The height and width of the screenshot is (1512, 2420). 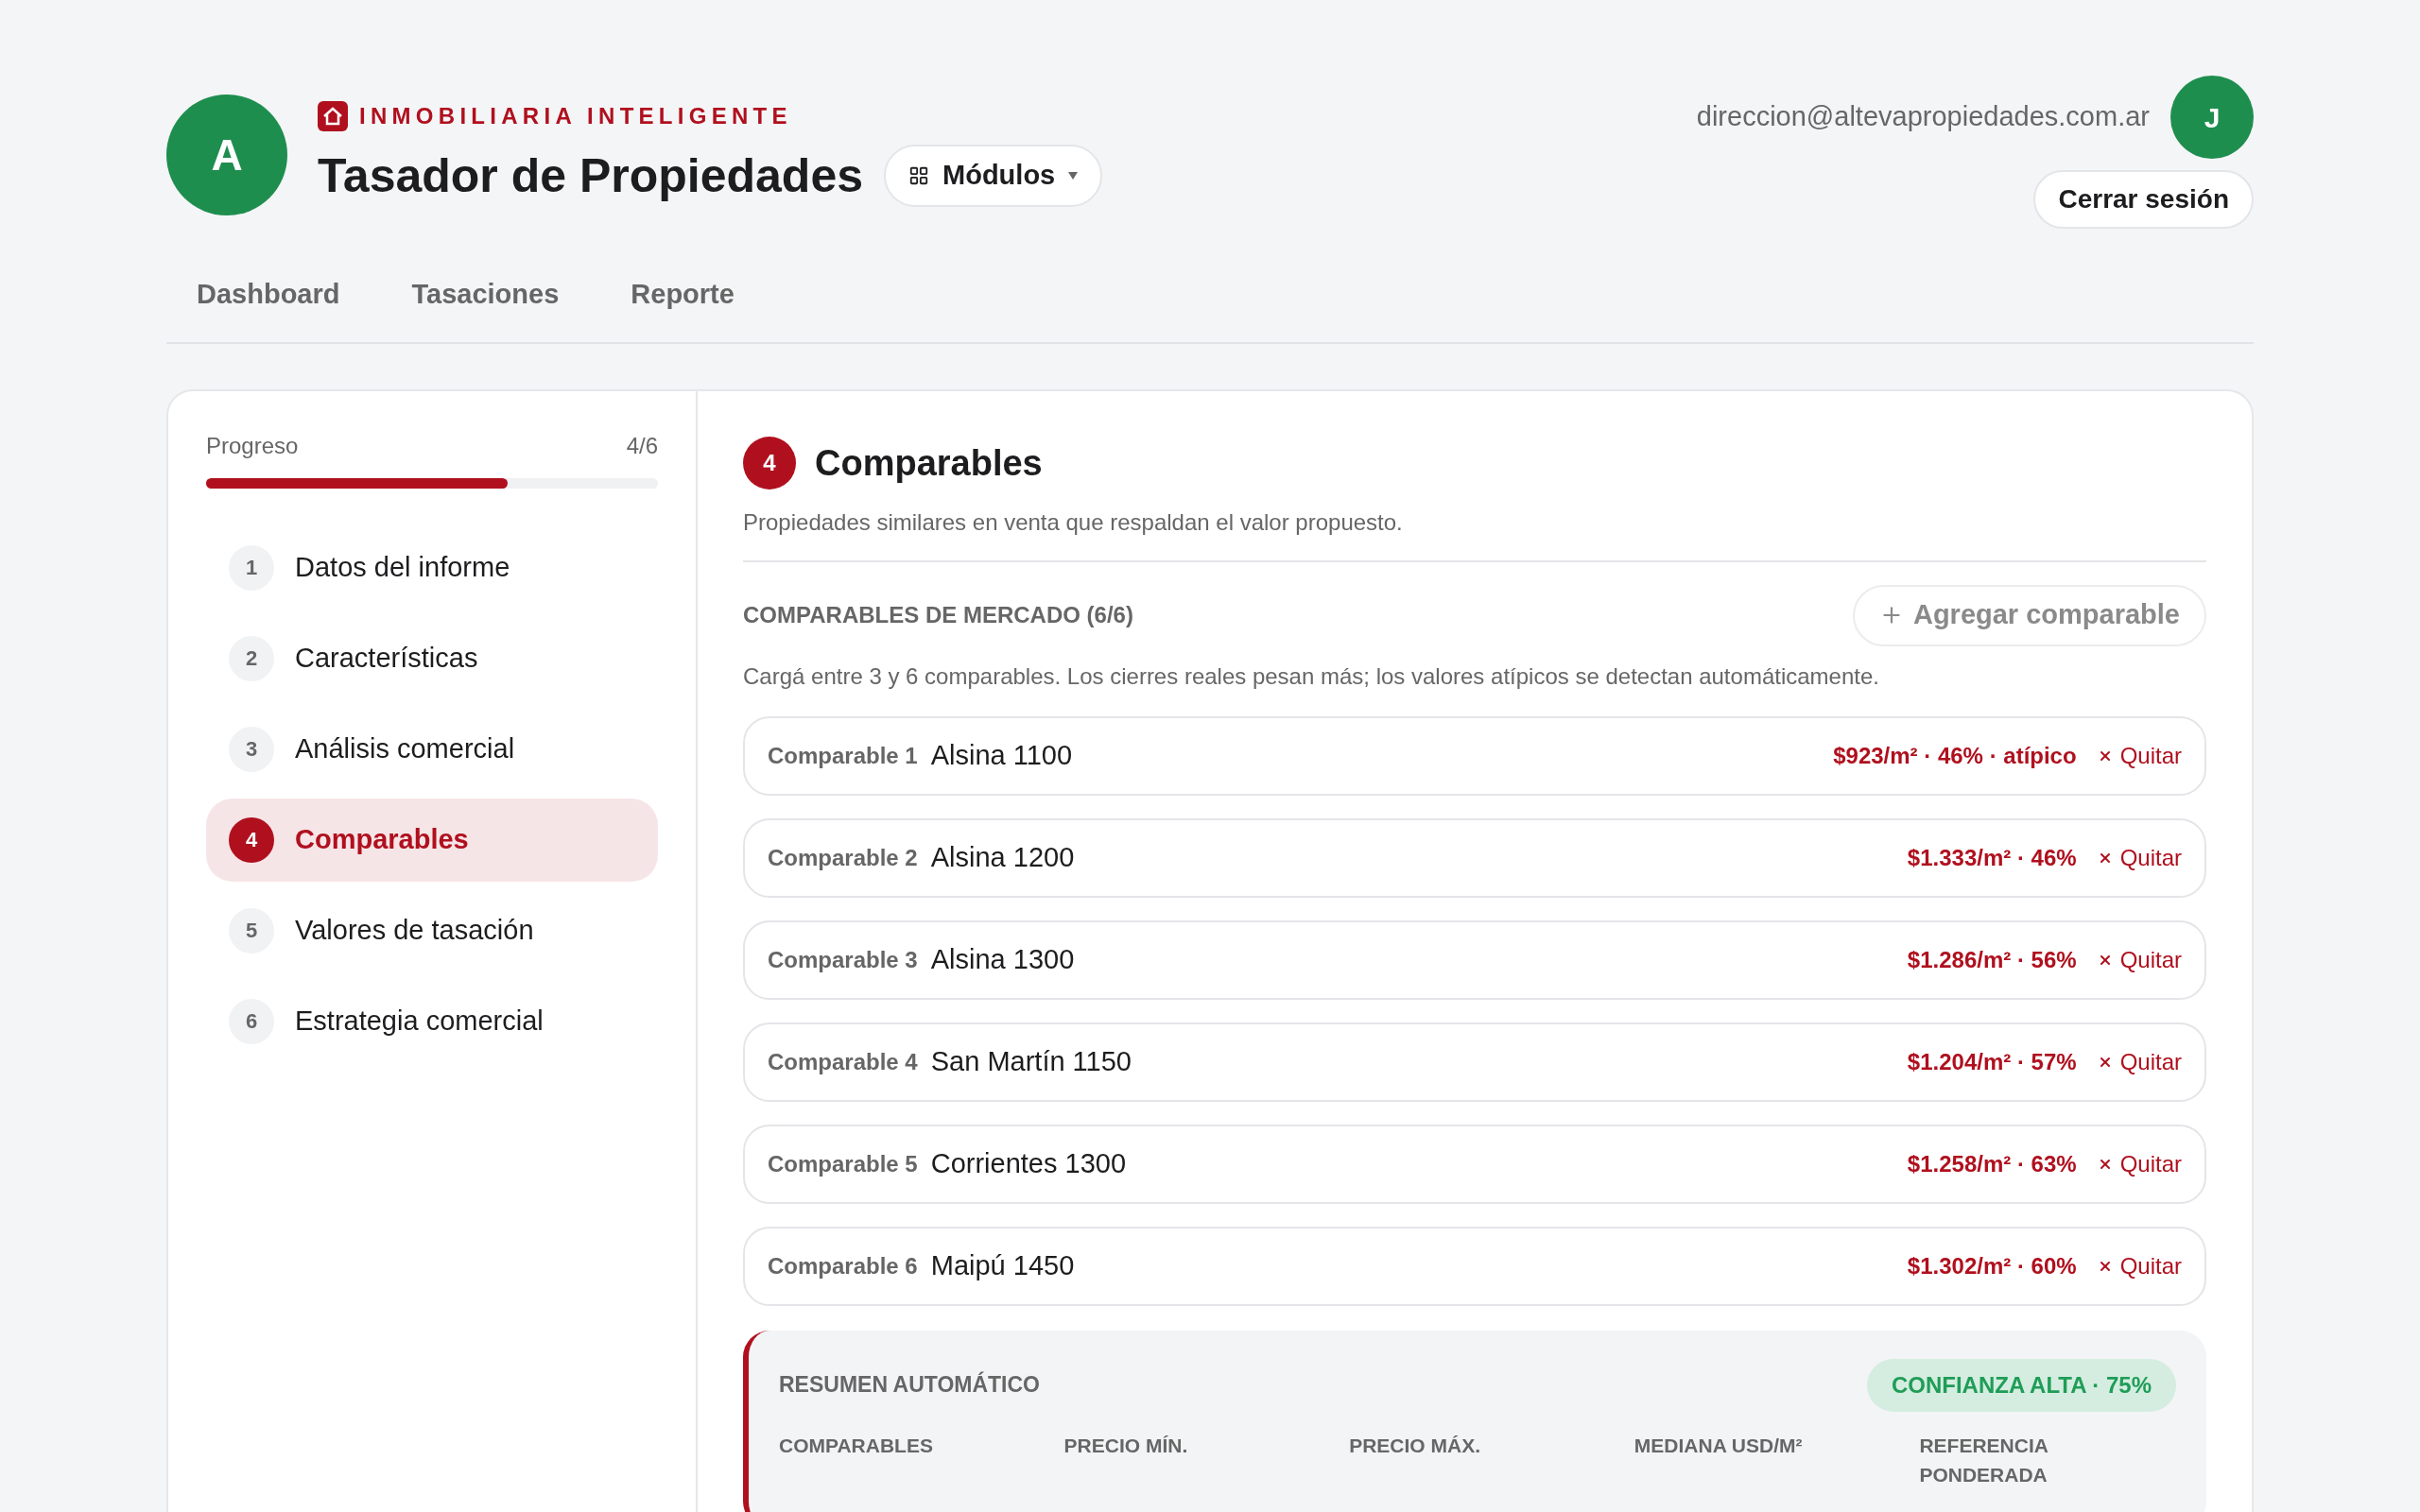 I want to click on modules-button: Módulos, so click(x=993, y=176).